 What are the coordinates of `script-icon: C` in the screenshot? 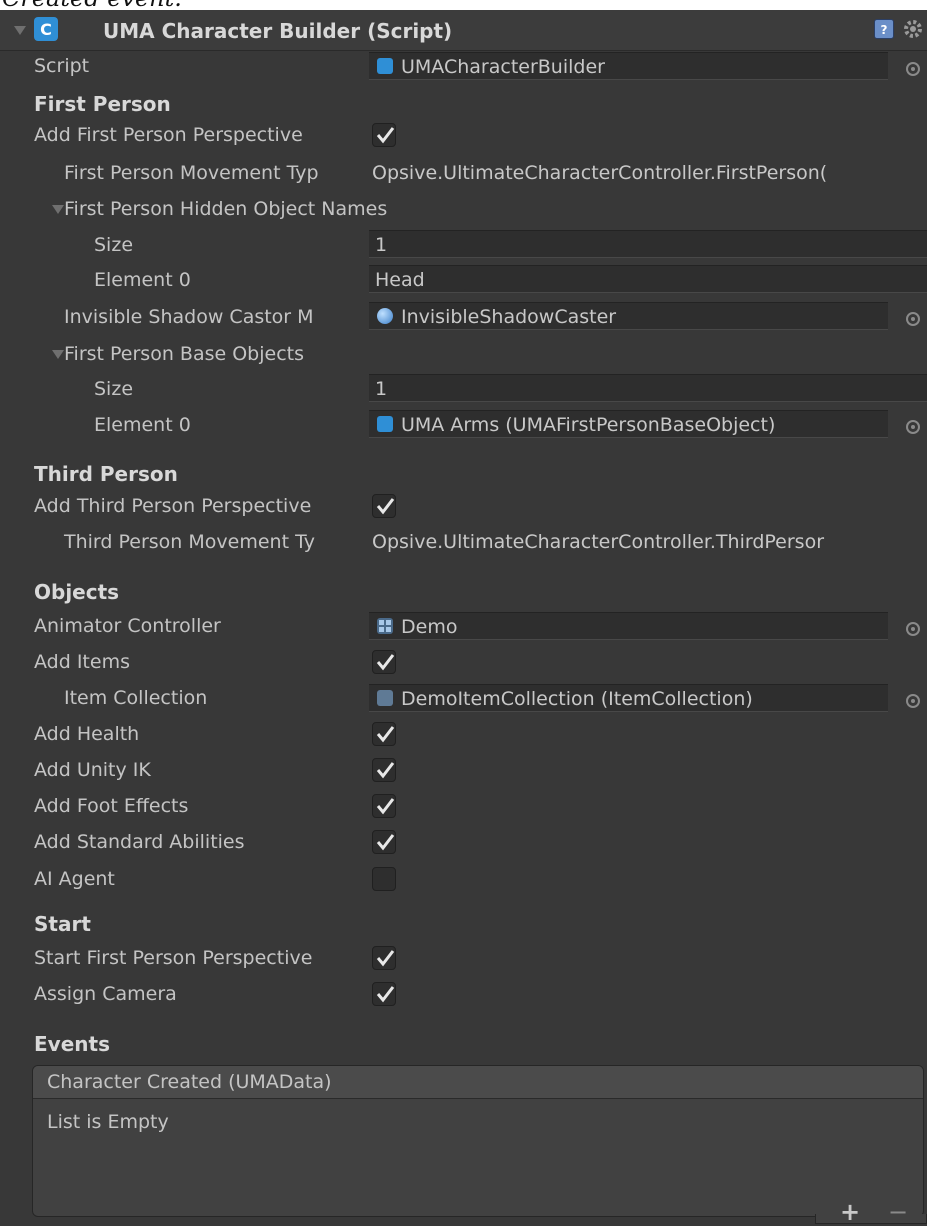 It's located at (46, 29).